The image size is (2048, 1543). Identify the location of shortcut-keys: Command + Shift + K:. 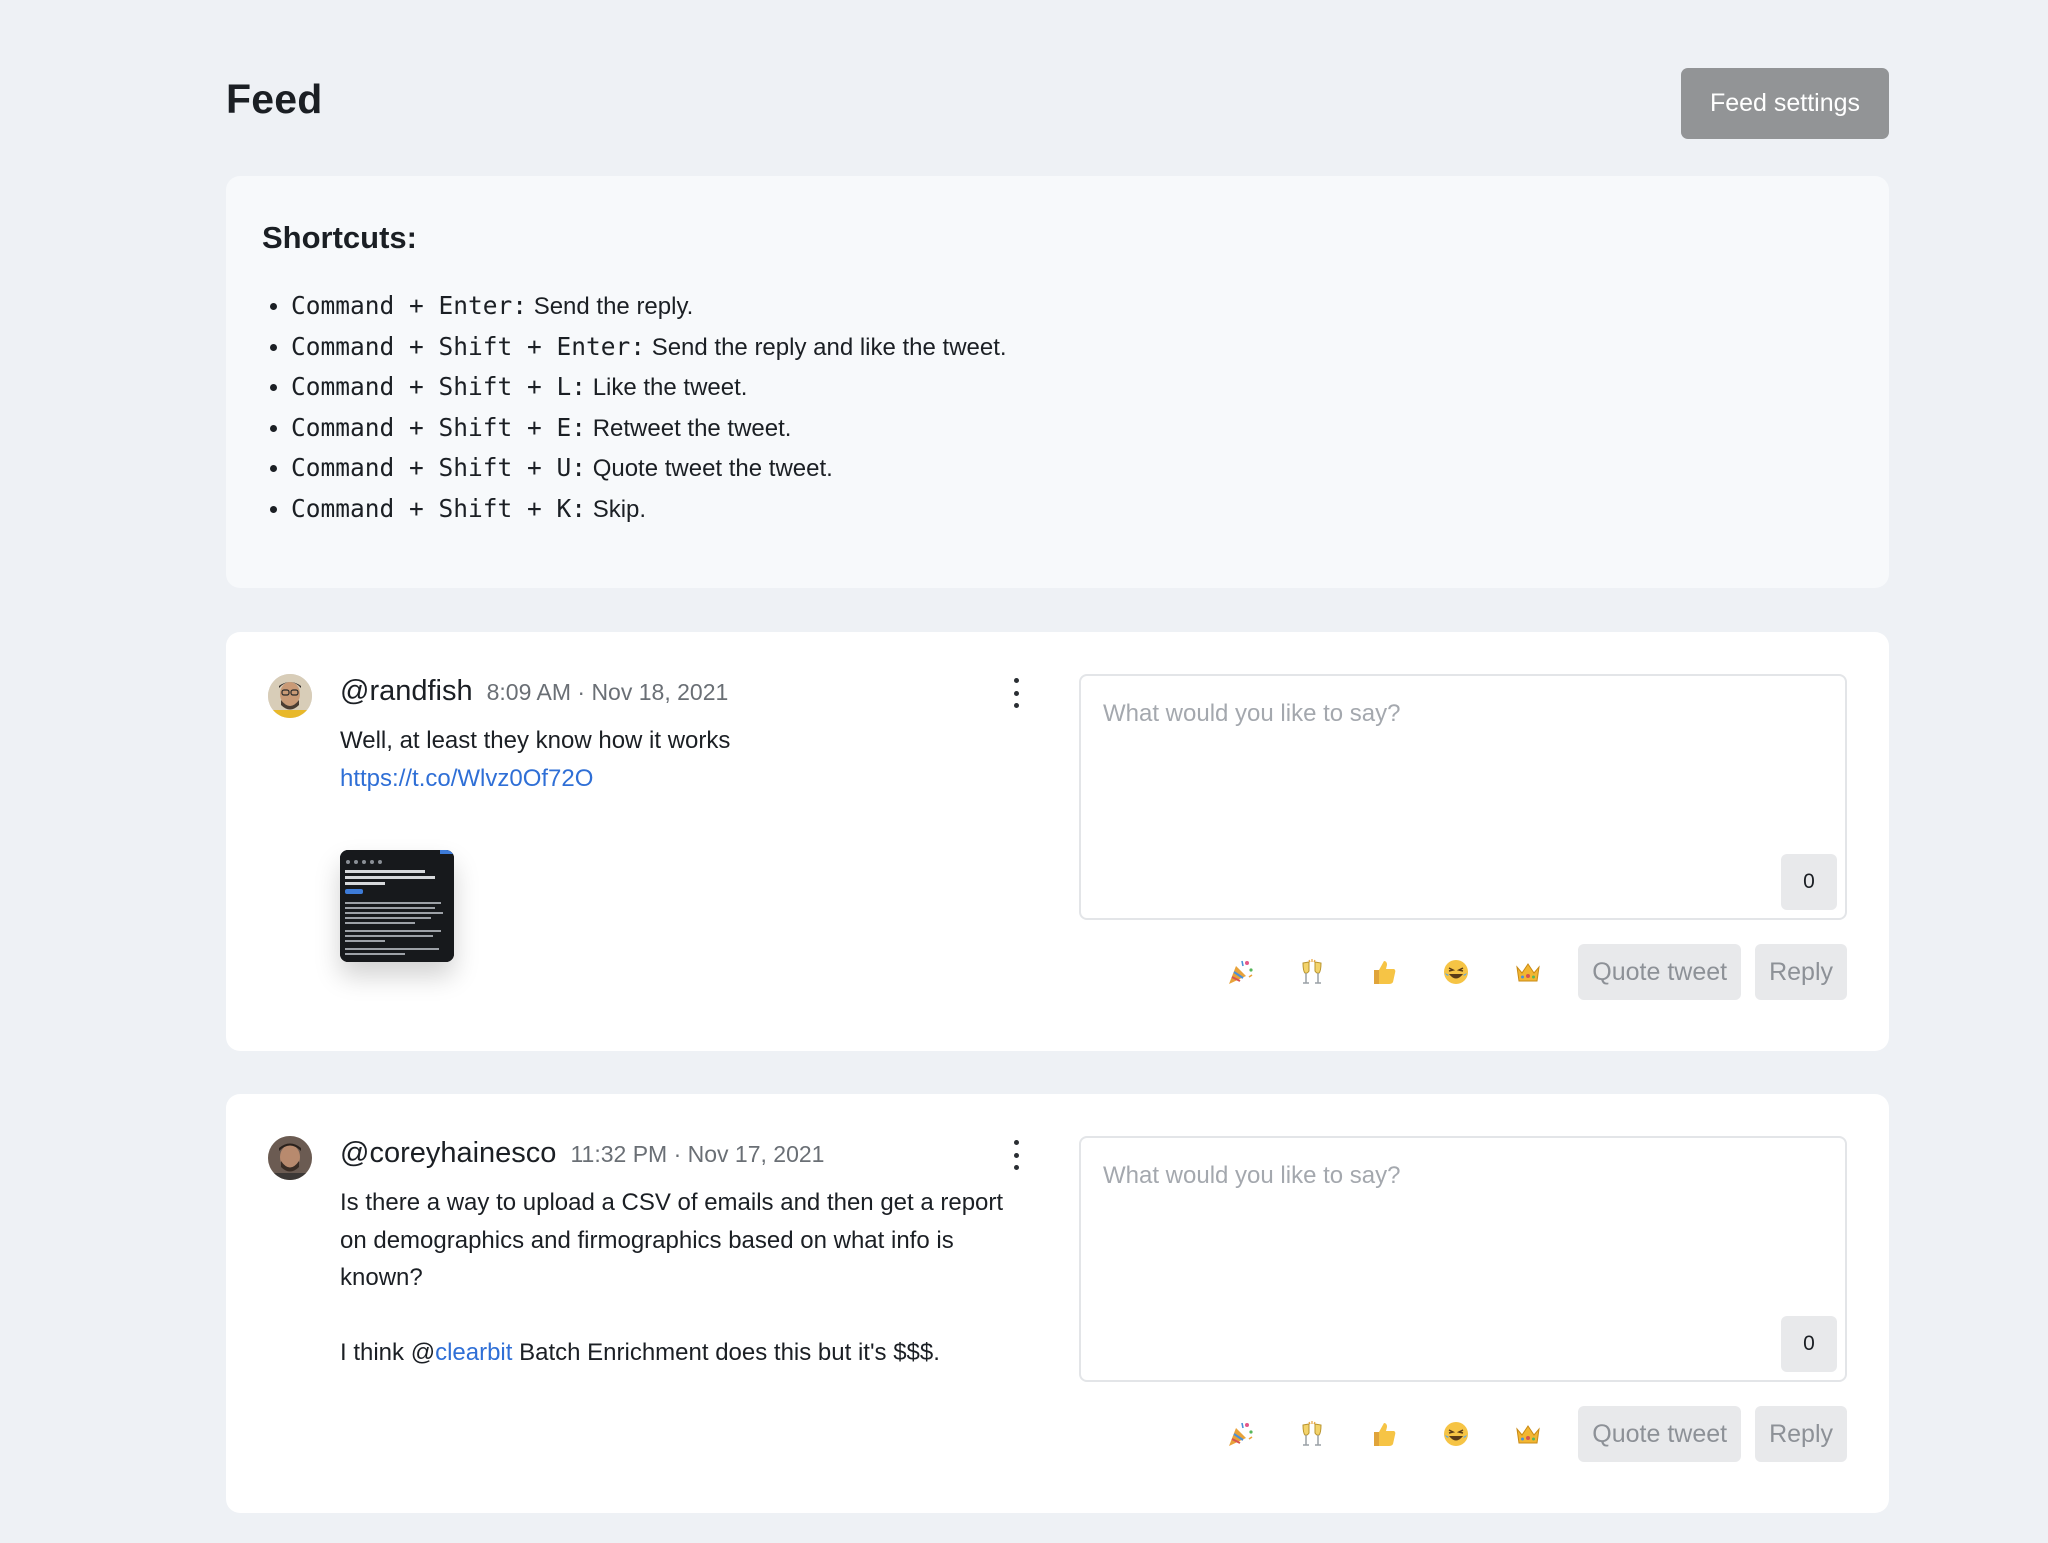
(439, 508).